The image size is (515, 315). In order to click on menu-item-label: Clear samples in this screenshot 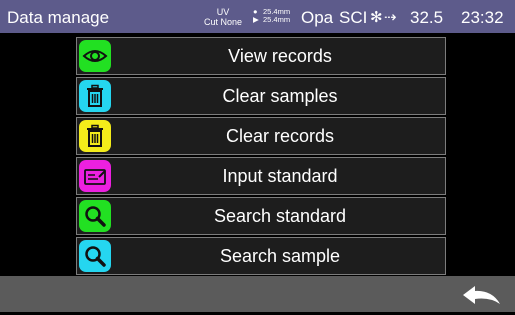, I will do `click(280, 96)`.